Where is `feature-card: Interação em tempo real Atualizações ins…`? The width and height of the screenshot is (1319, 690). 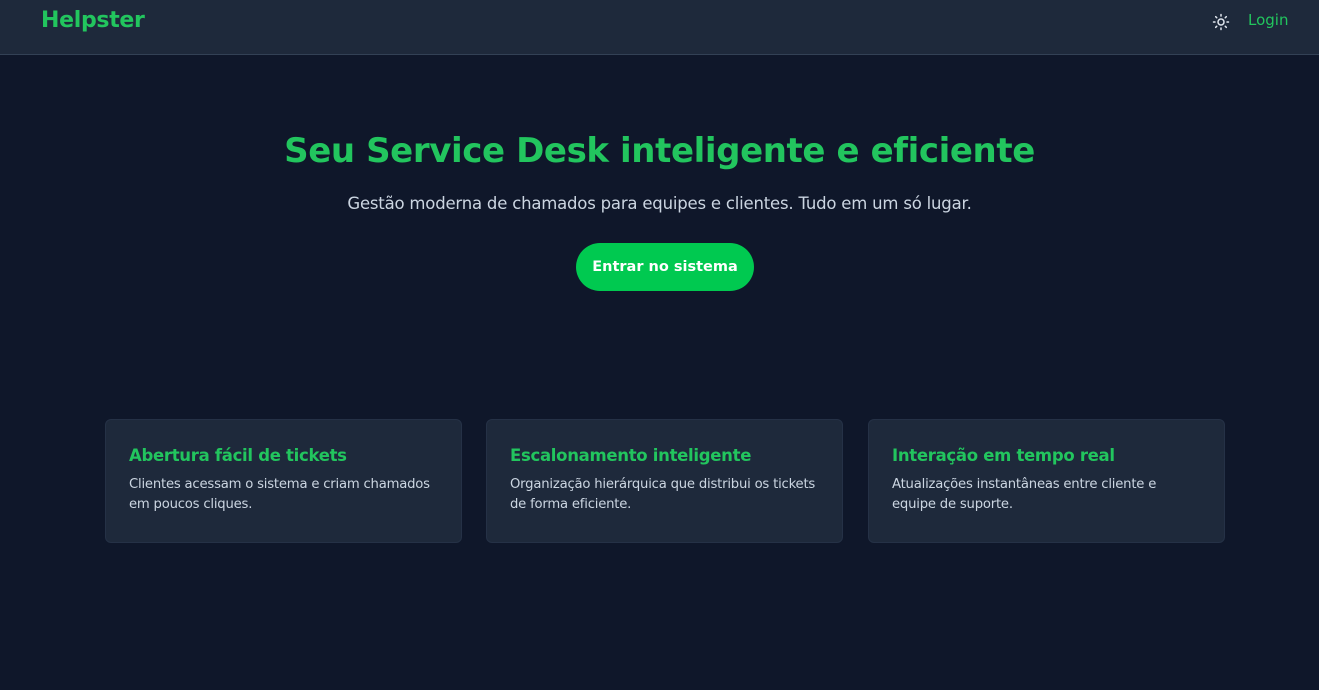
feature-card: Interação em tempo real Atualizações ins… is located at coordinates (1046, 481).